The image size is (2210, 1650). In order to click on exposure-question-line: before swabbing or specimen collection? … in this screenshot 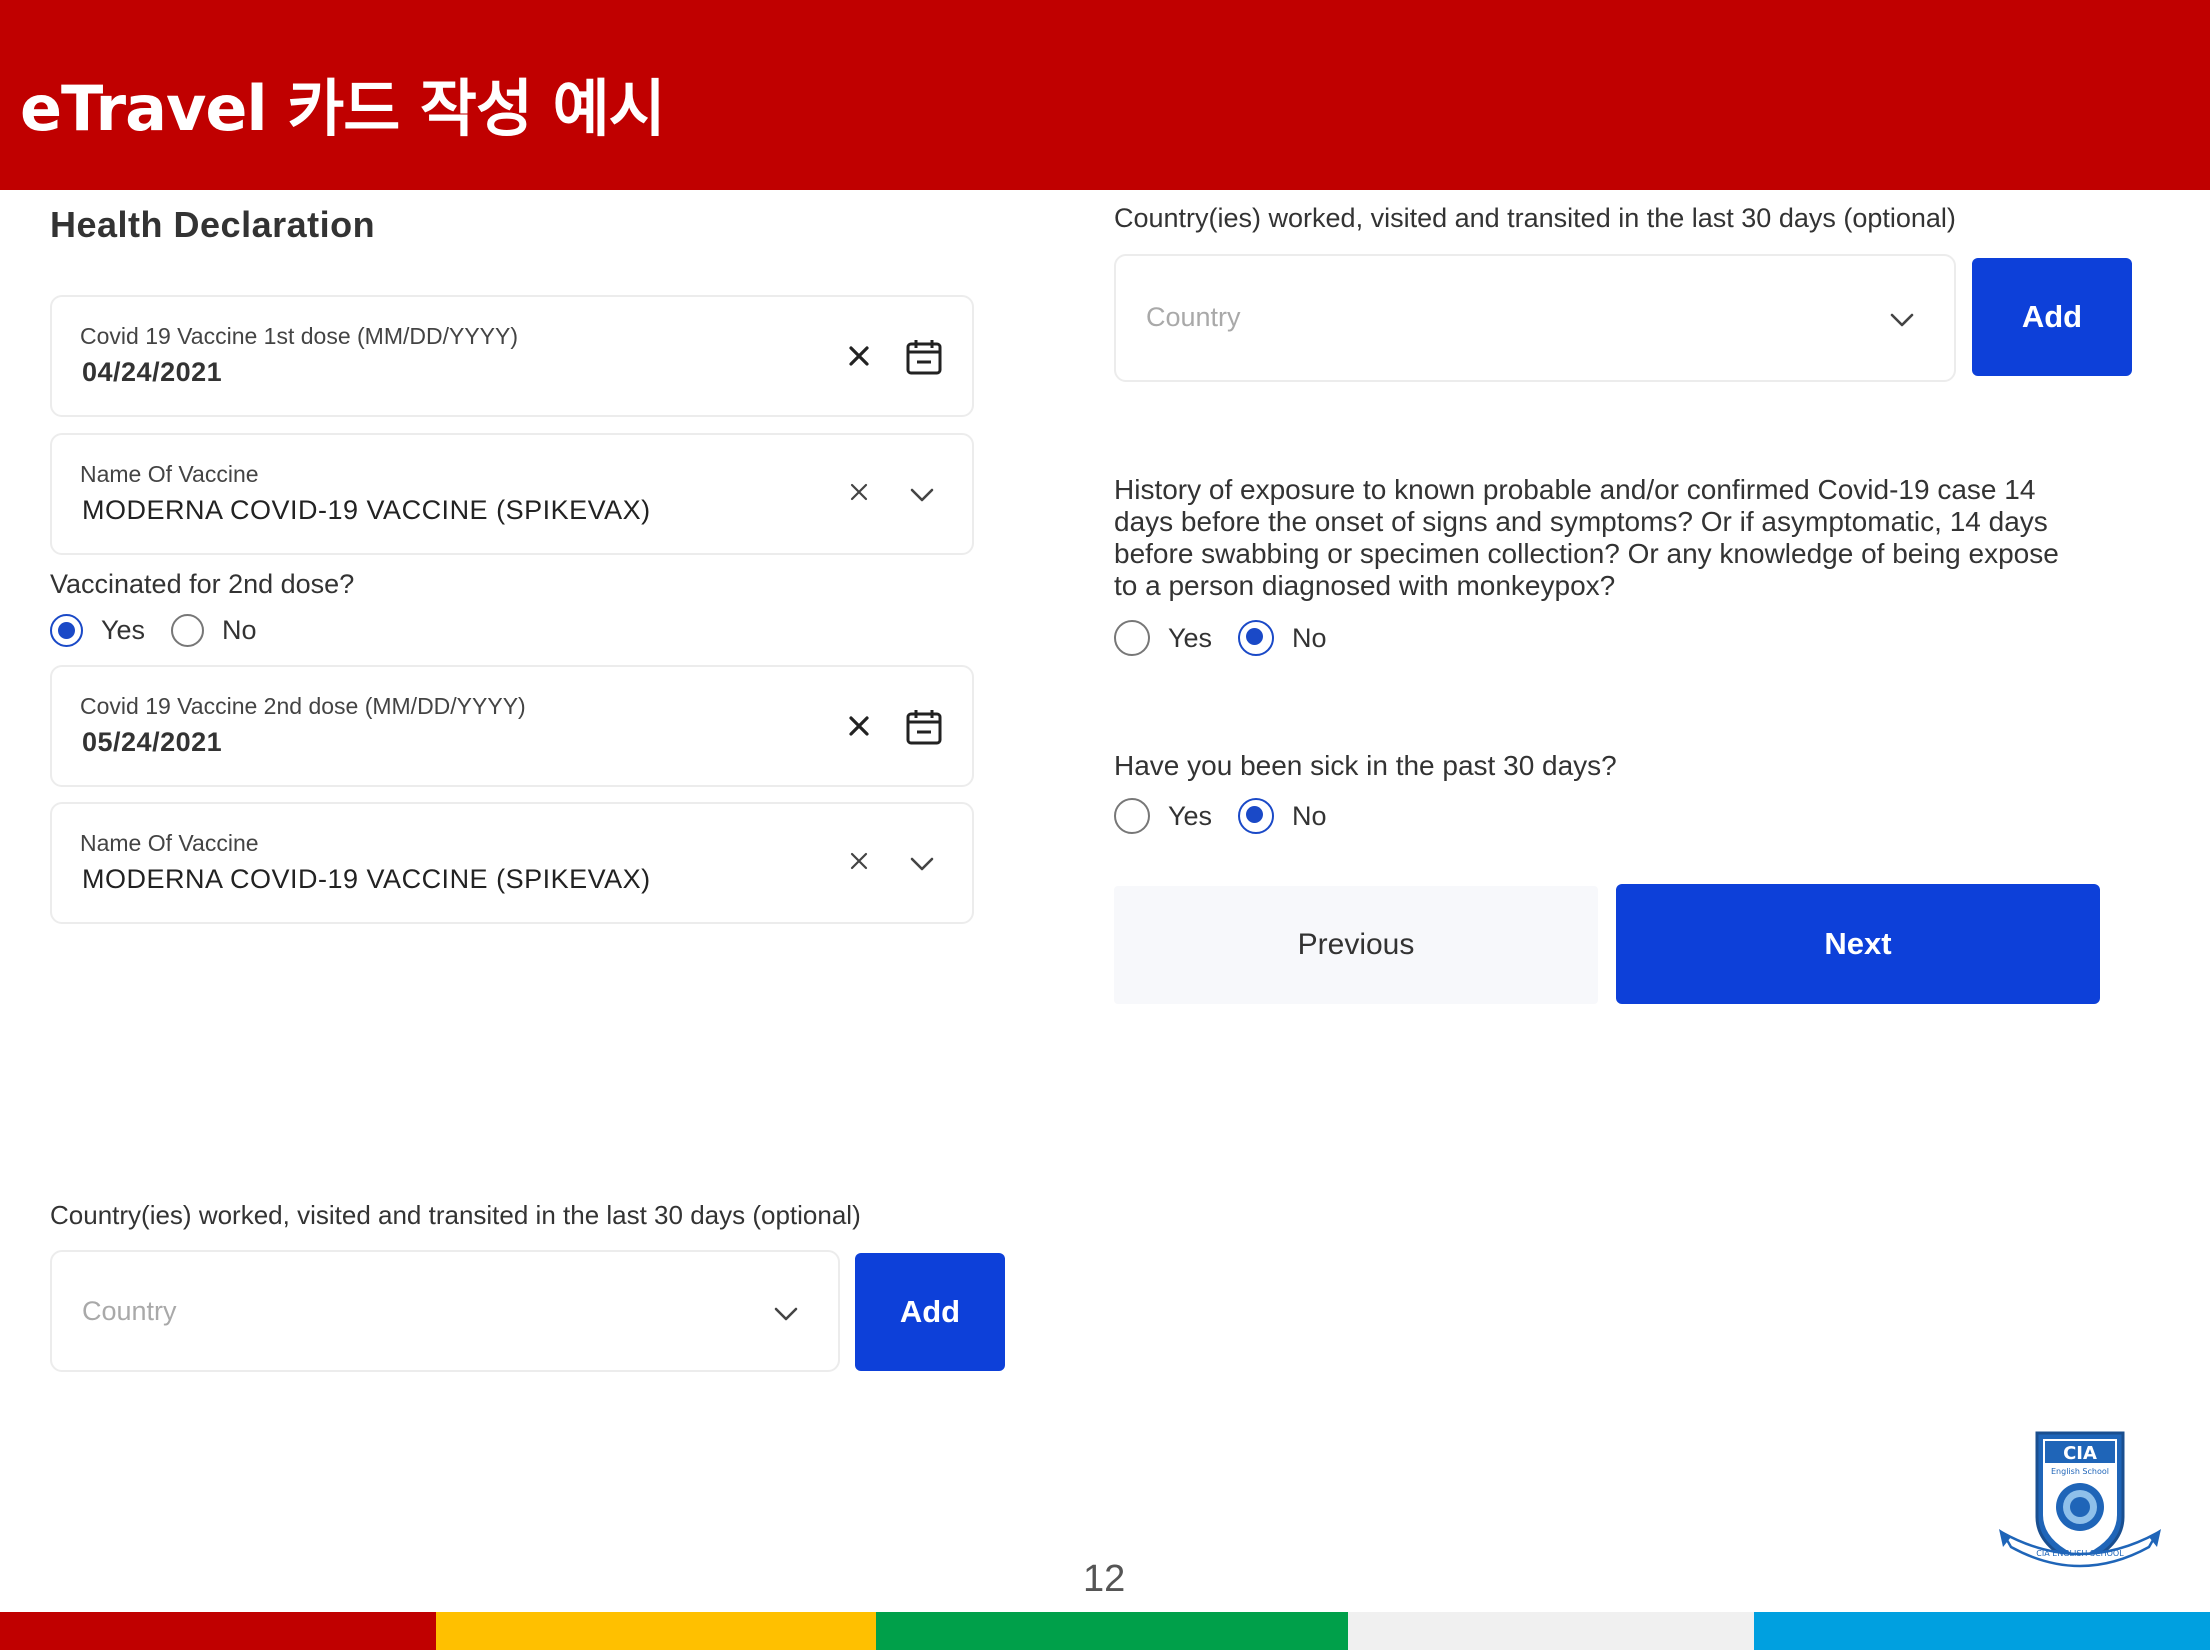, I will do `click(1586, 553)`.